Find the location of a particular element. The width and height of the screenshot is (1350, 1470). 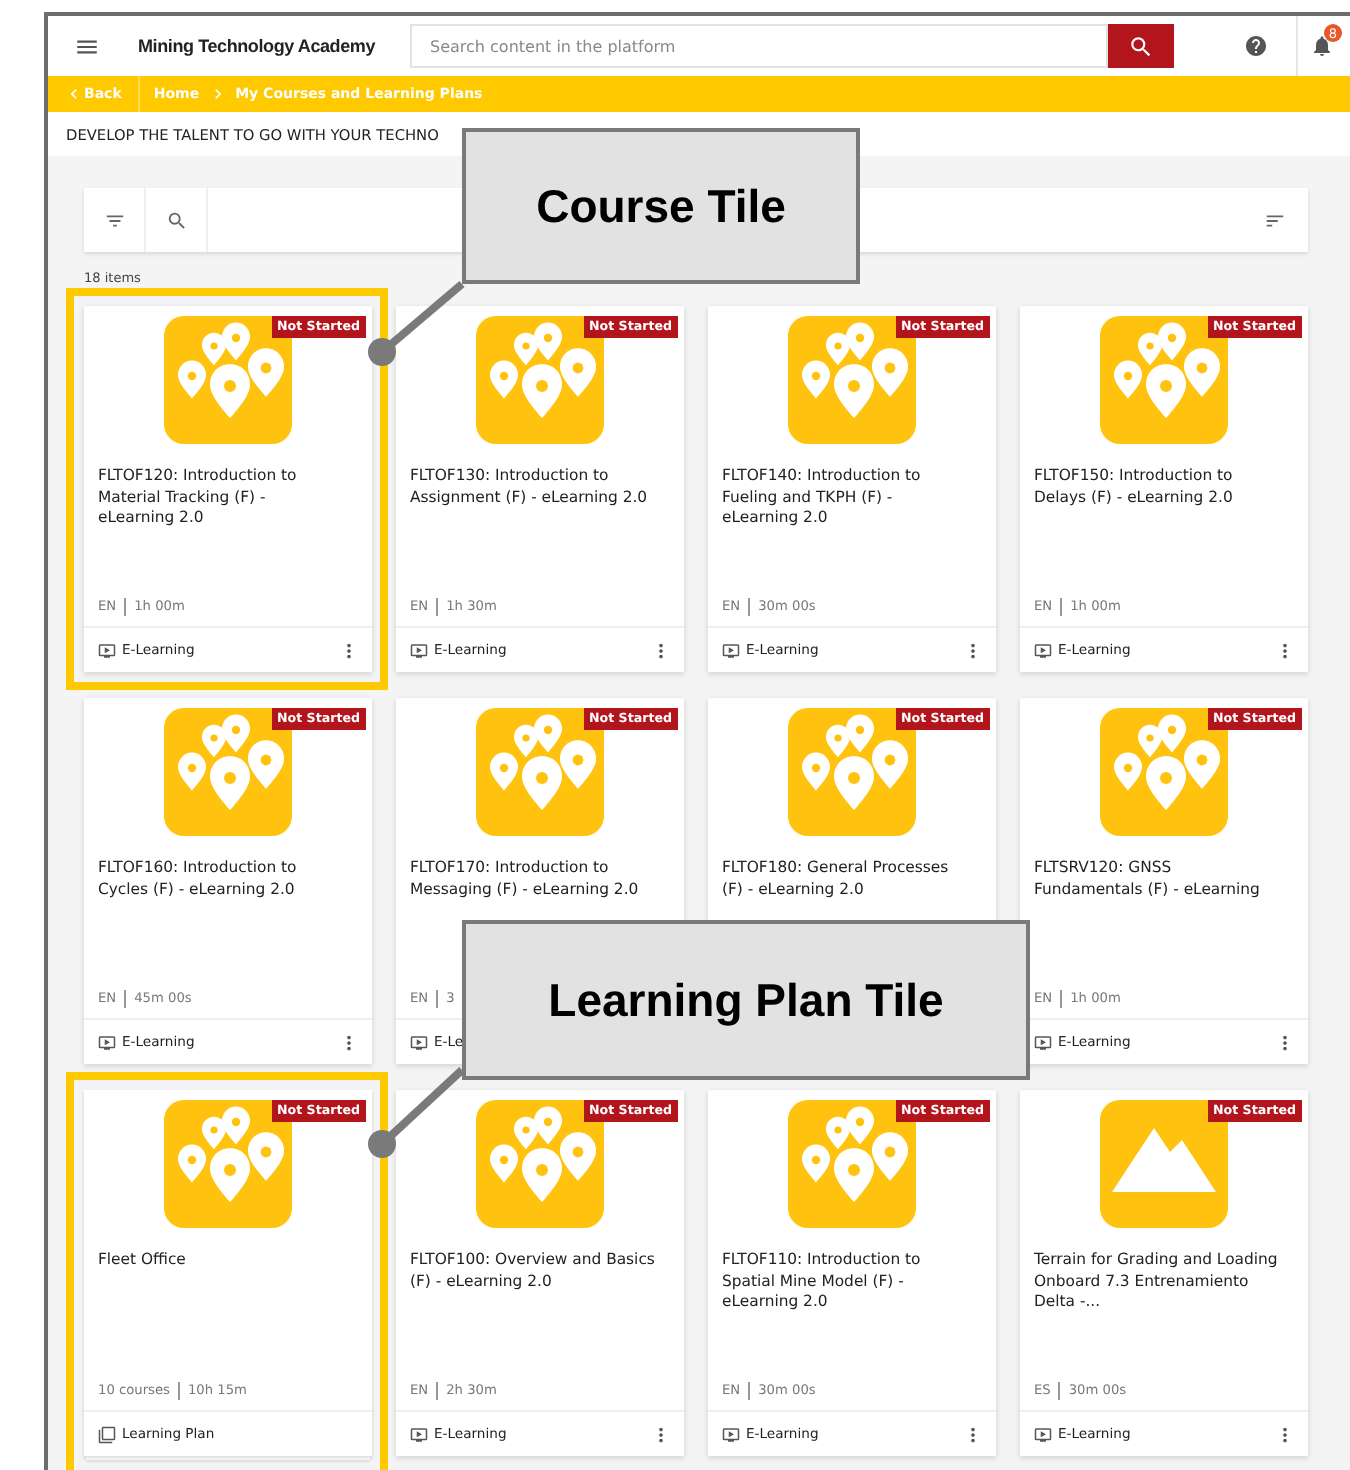

search-button is located at coordinates (1141, 46).